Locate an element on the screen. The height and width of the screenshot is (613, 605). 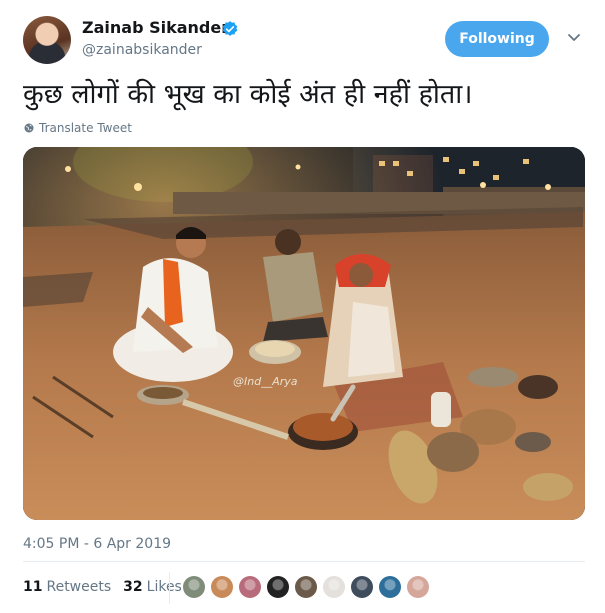
stats-separator is located at coordinates (169, 588).